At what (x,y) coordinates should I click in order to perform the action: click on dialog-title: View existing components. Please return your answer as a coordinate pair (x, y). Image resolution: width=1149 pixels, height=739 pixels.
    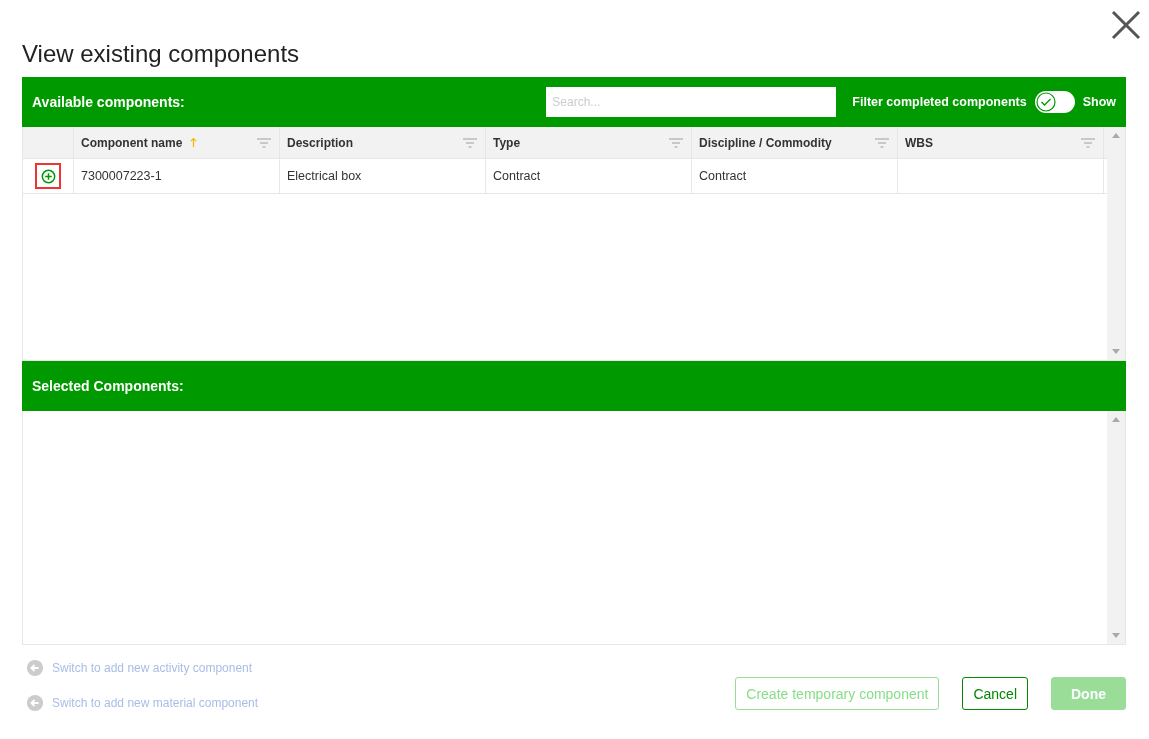
    Looking at the image, I should click on (161, 54).